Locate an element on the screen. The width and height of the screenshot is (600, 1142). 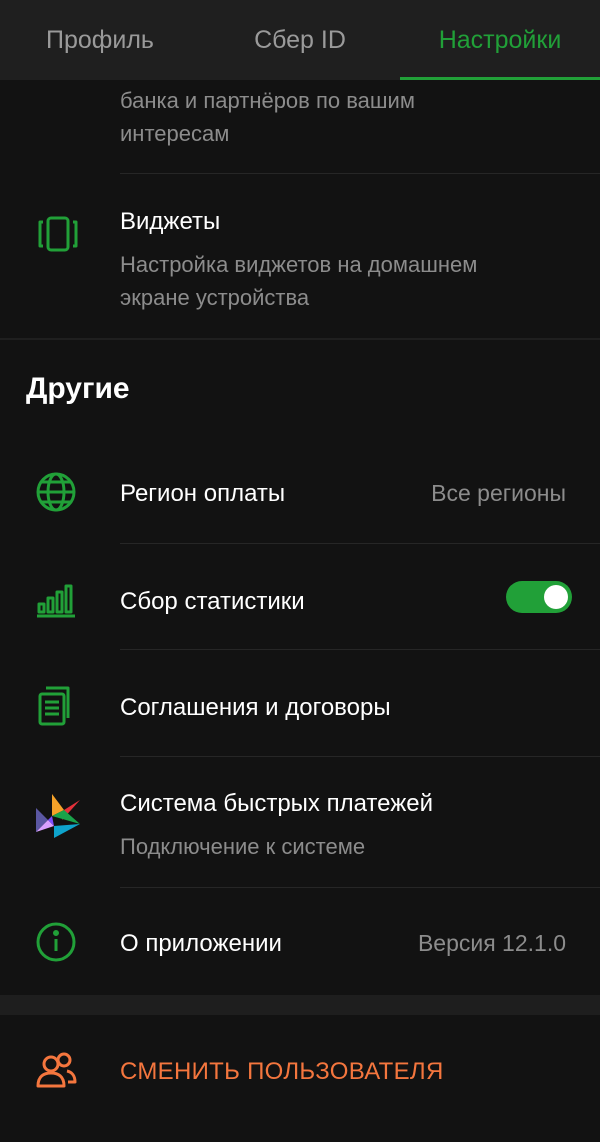
widgets-icon is located at coordinates (58, 234).